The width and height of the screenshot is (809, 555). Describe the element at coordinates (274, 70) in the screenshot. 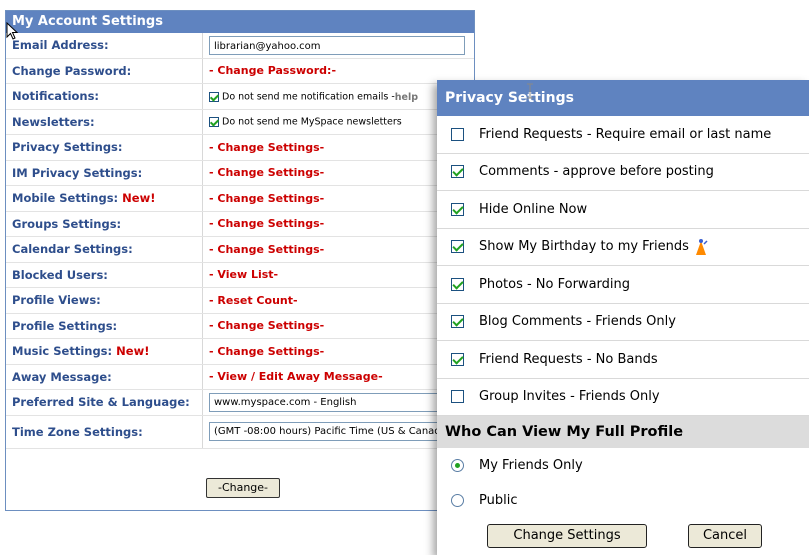

I see `change-password-link: Change Password:` at that location.